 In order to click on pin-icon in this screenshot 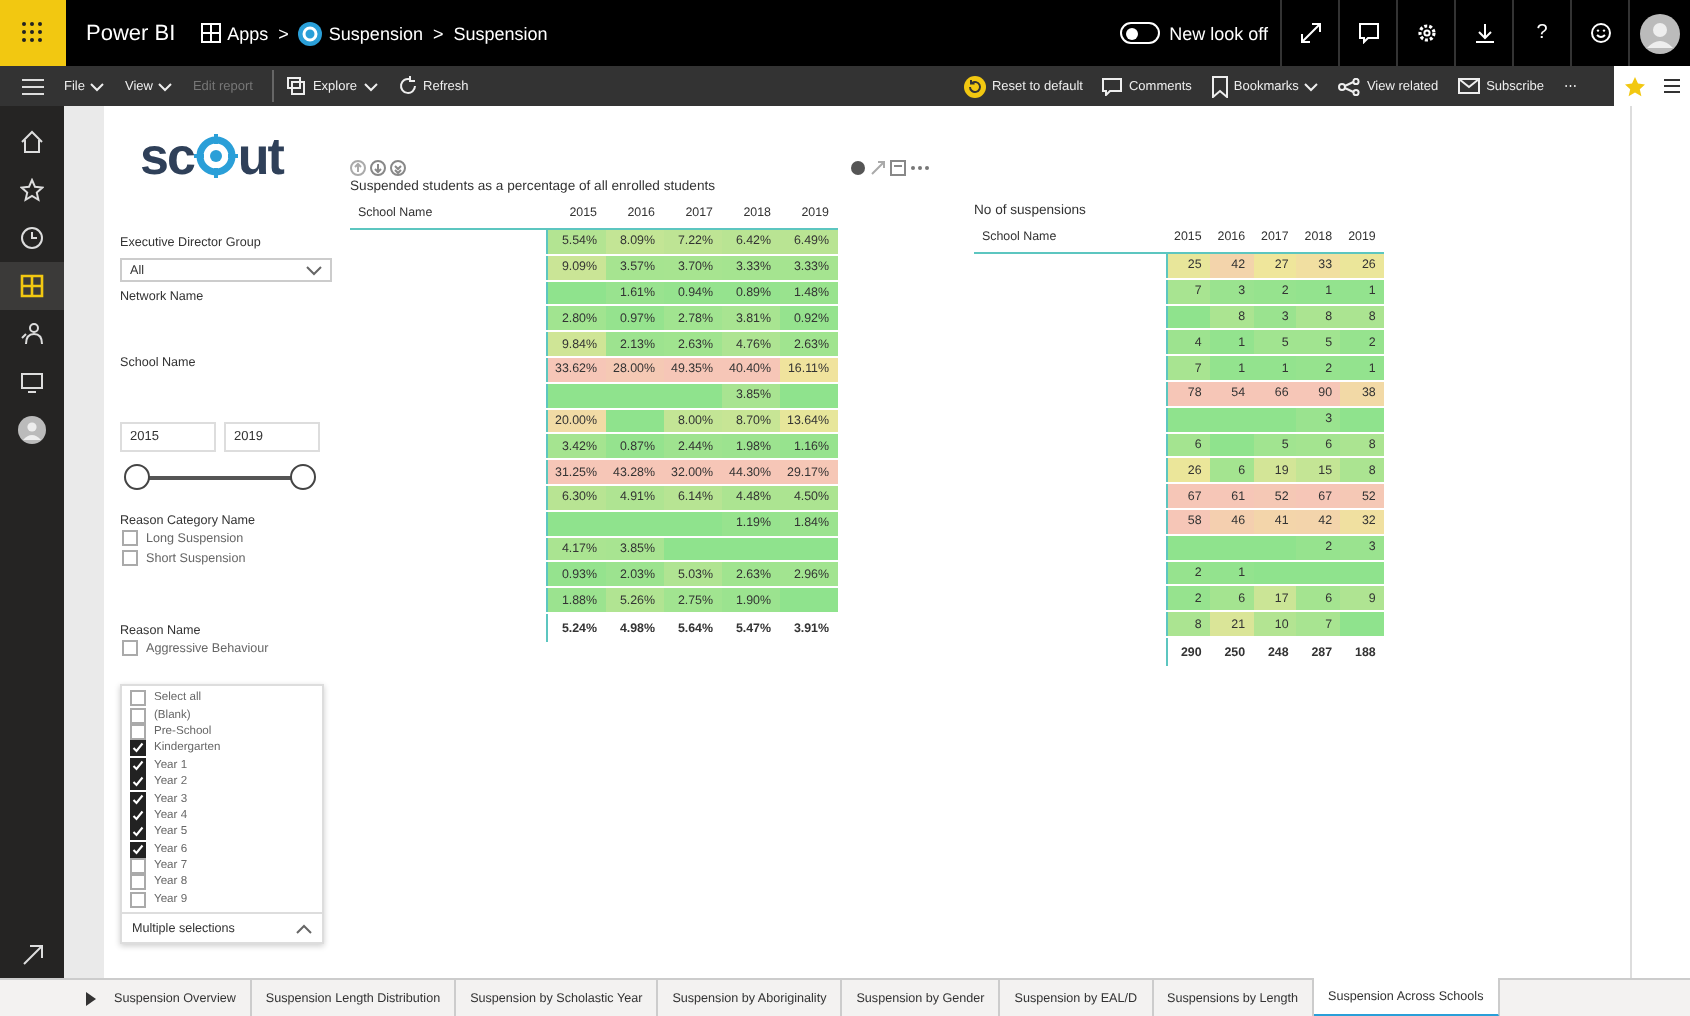, I will do `click(858, 168)`.